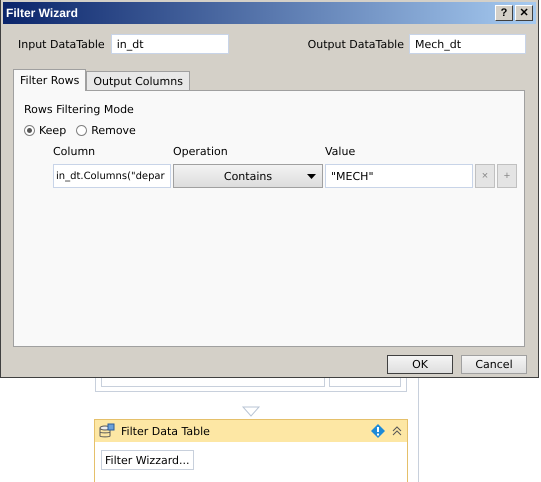 The image size is (541, 482). Describe the element at coordinates (397, 431) in the screenshot. I see `collapse-icon` at that location.